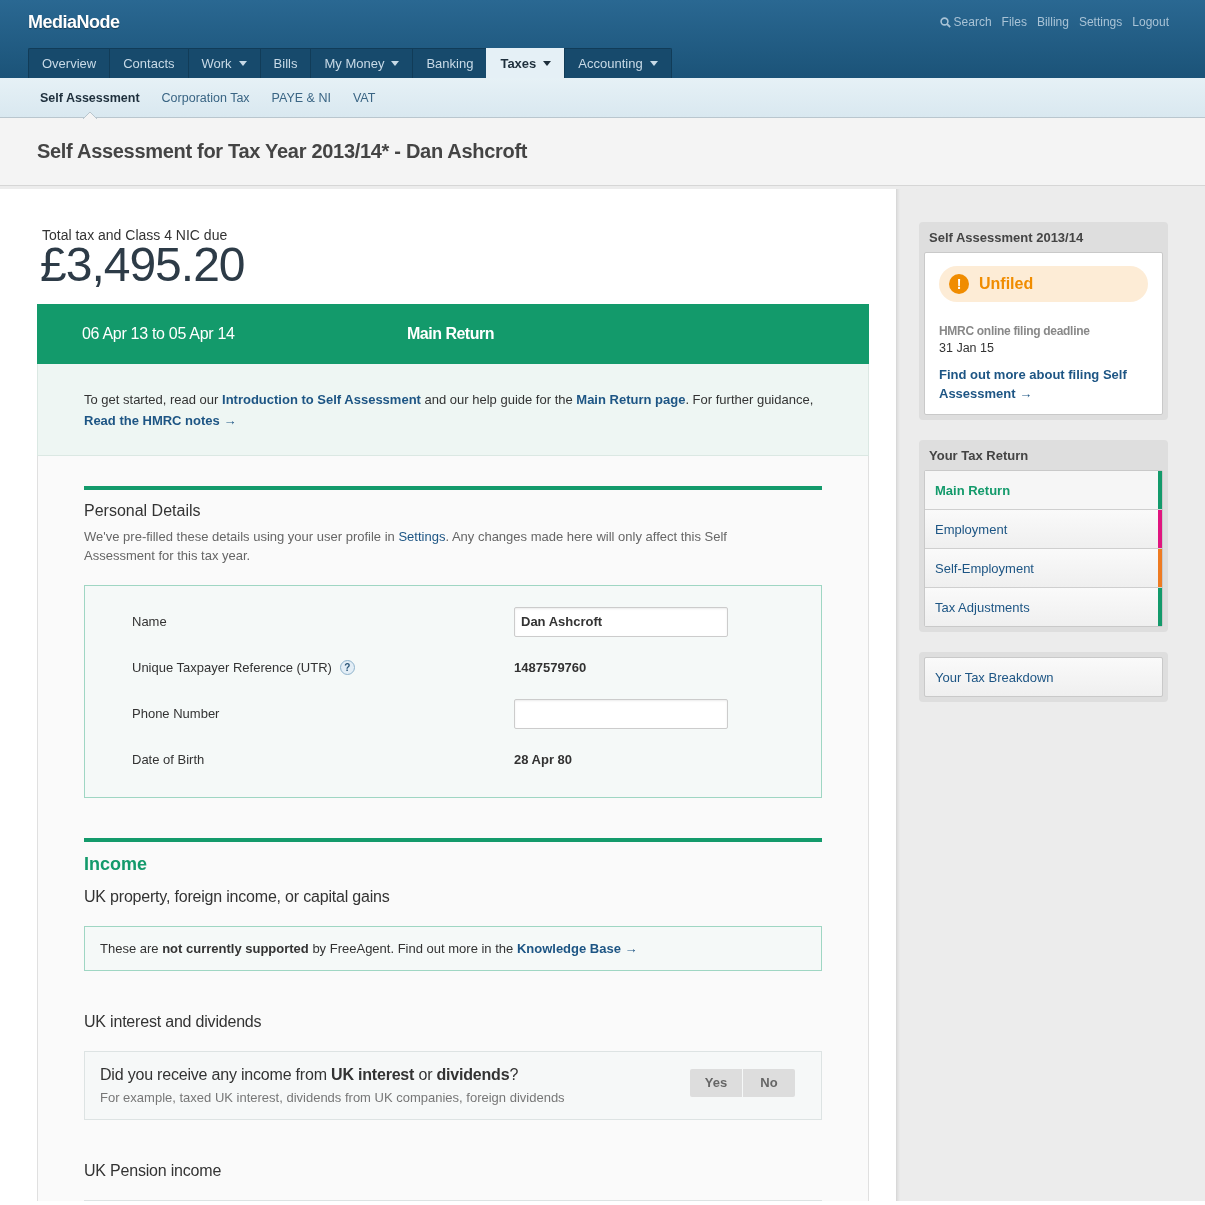 The height and width of the screenshot is (1205, 1205). What do you see at coordinates (959, 284) in the screenshot?
I see `warning-icon: !` at bounding box center [959, 284].